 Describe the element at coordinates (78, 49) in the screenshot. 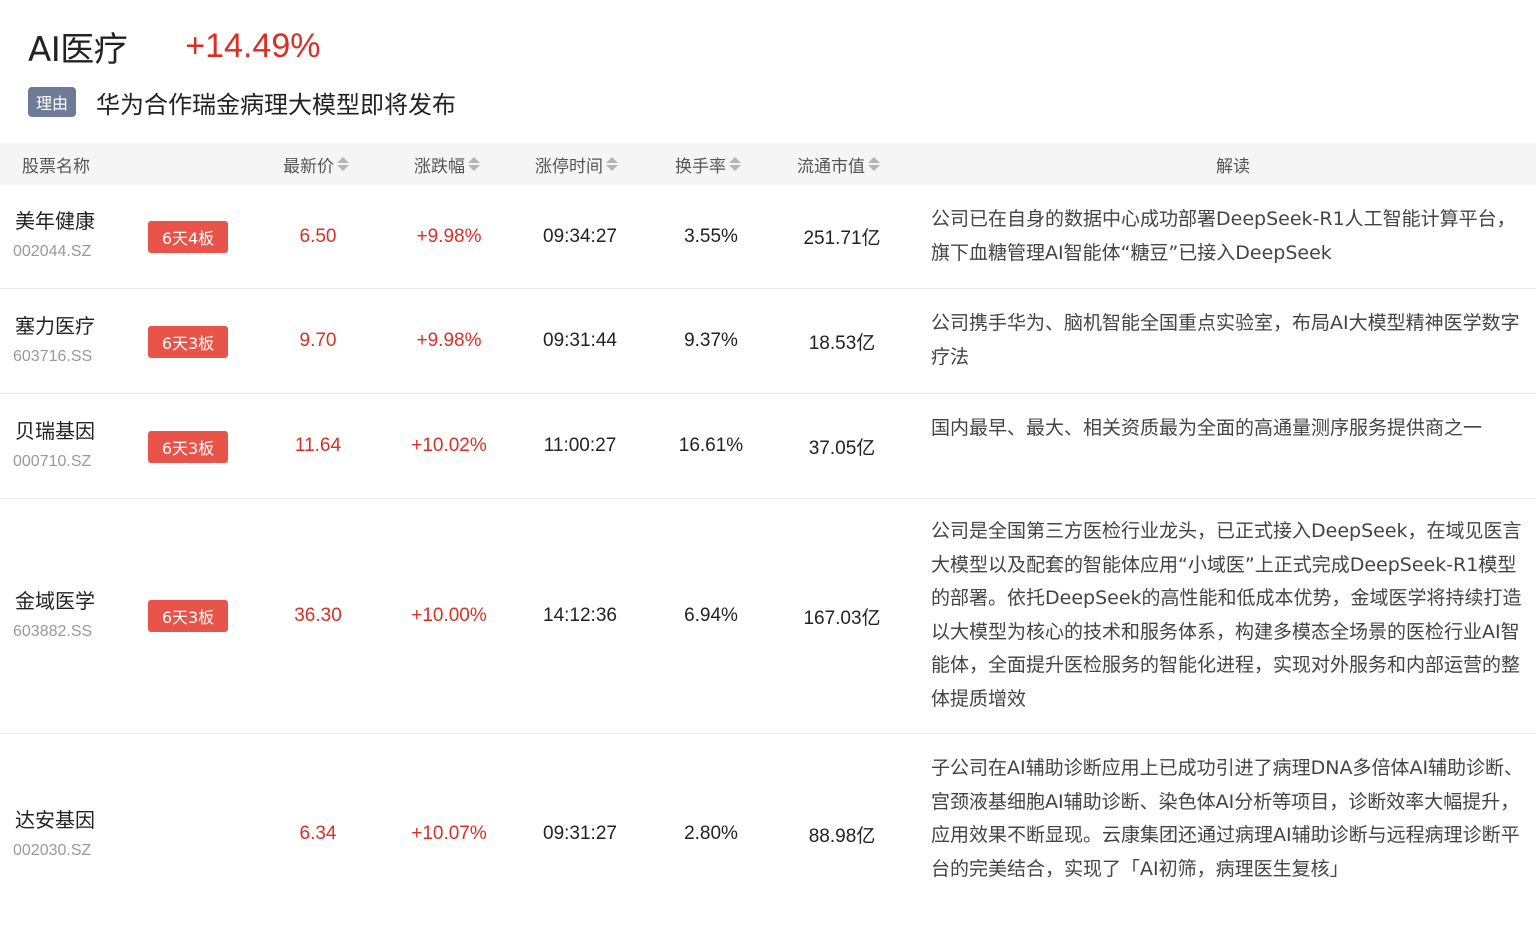

I see `sector-name: AI医疗` at that location.